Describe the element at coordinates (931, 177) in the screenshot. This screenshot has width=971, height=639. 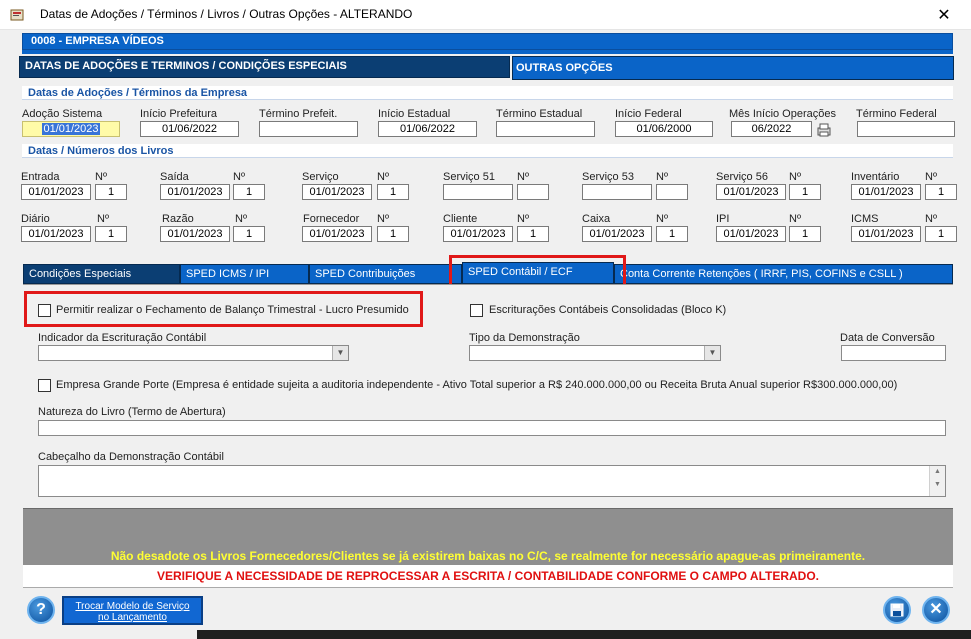
I see `label-inventario-num: Nº` at that location.